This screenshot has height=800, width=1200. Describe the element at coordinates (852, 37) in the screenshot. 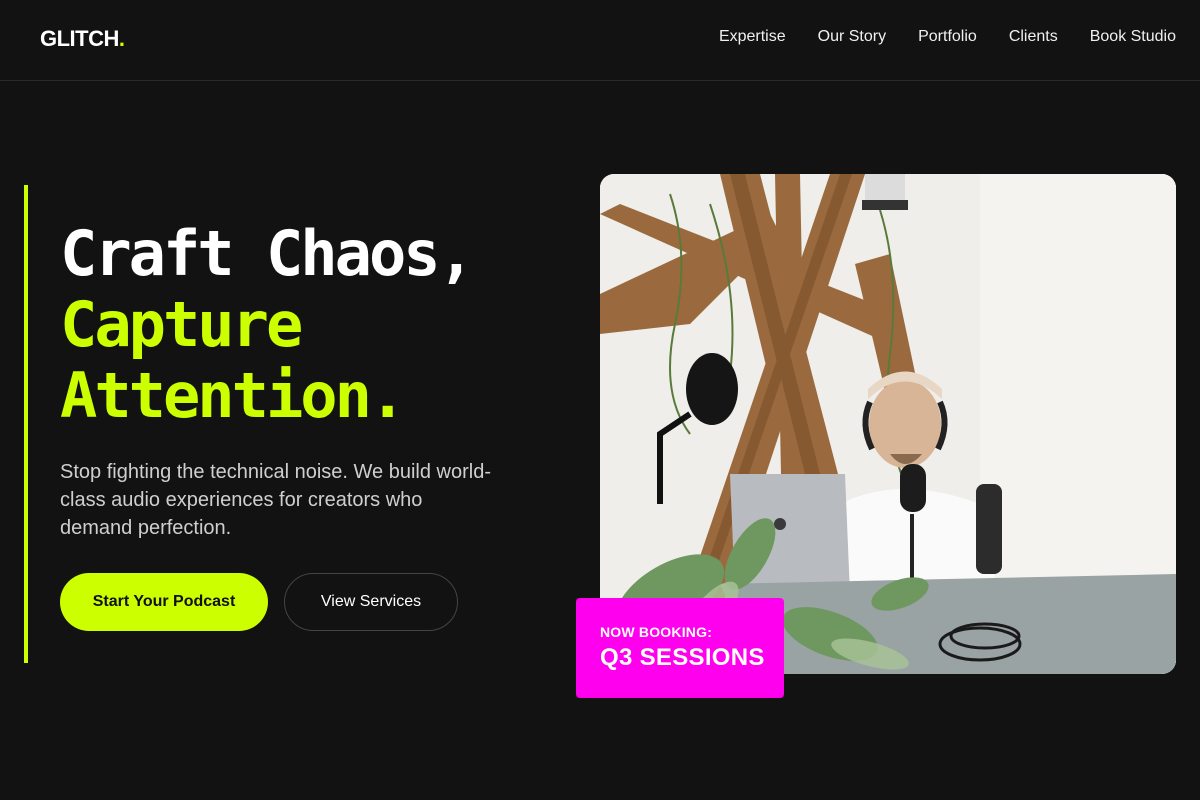

I see `nav-our-story: Our Story` at that location.